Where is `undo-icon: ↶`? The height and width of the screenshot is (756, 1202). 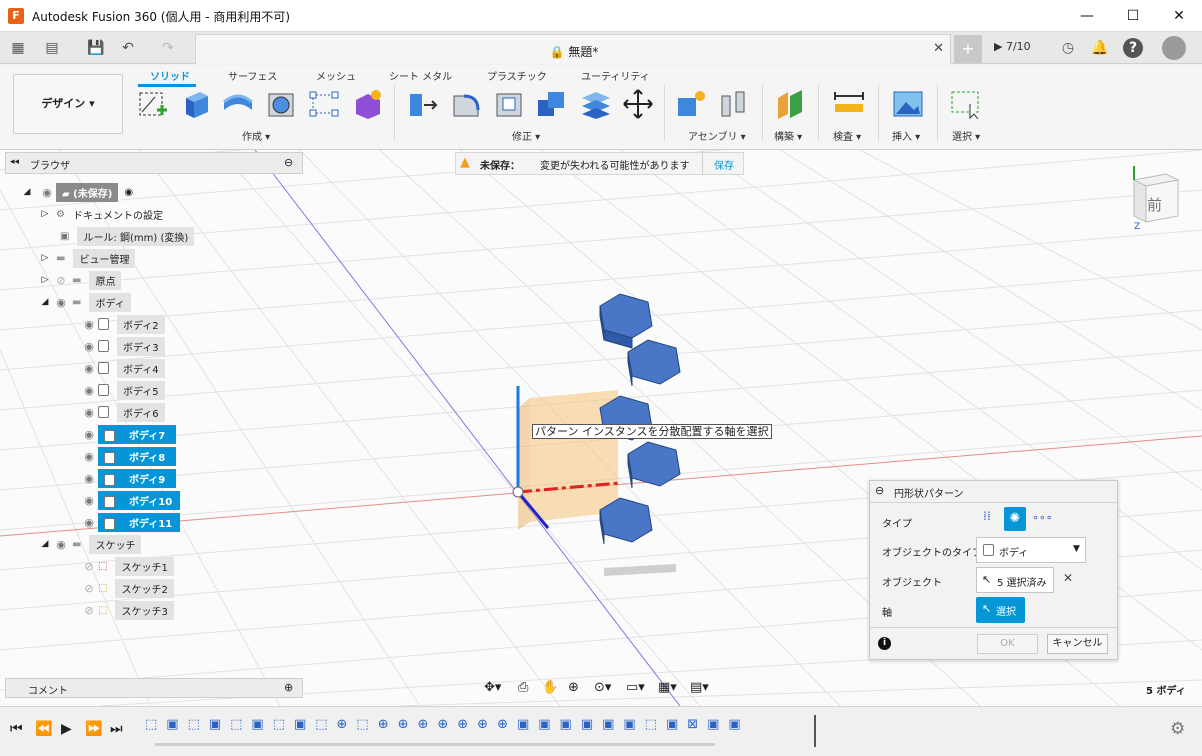 undo-icon: ↶ is located at coordinates (128, 48).